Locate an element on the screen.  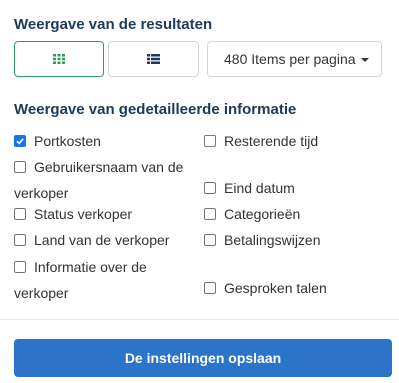
option-resterende-tijd: Resterende tijd is located at coordinates (261, 141).